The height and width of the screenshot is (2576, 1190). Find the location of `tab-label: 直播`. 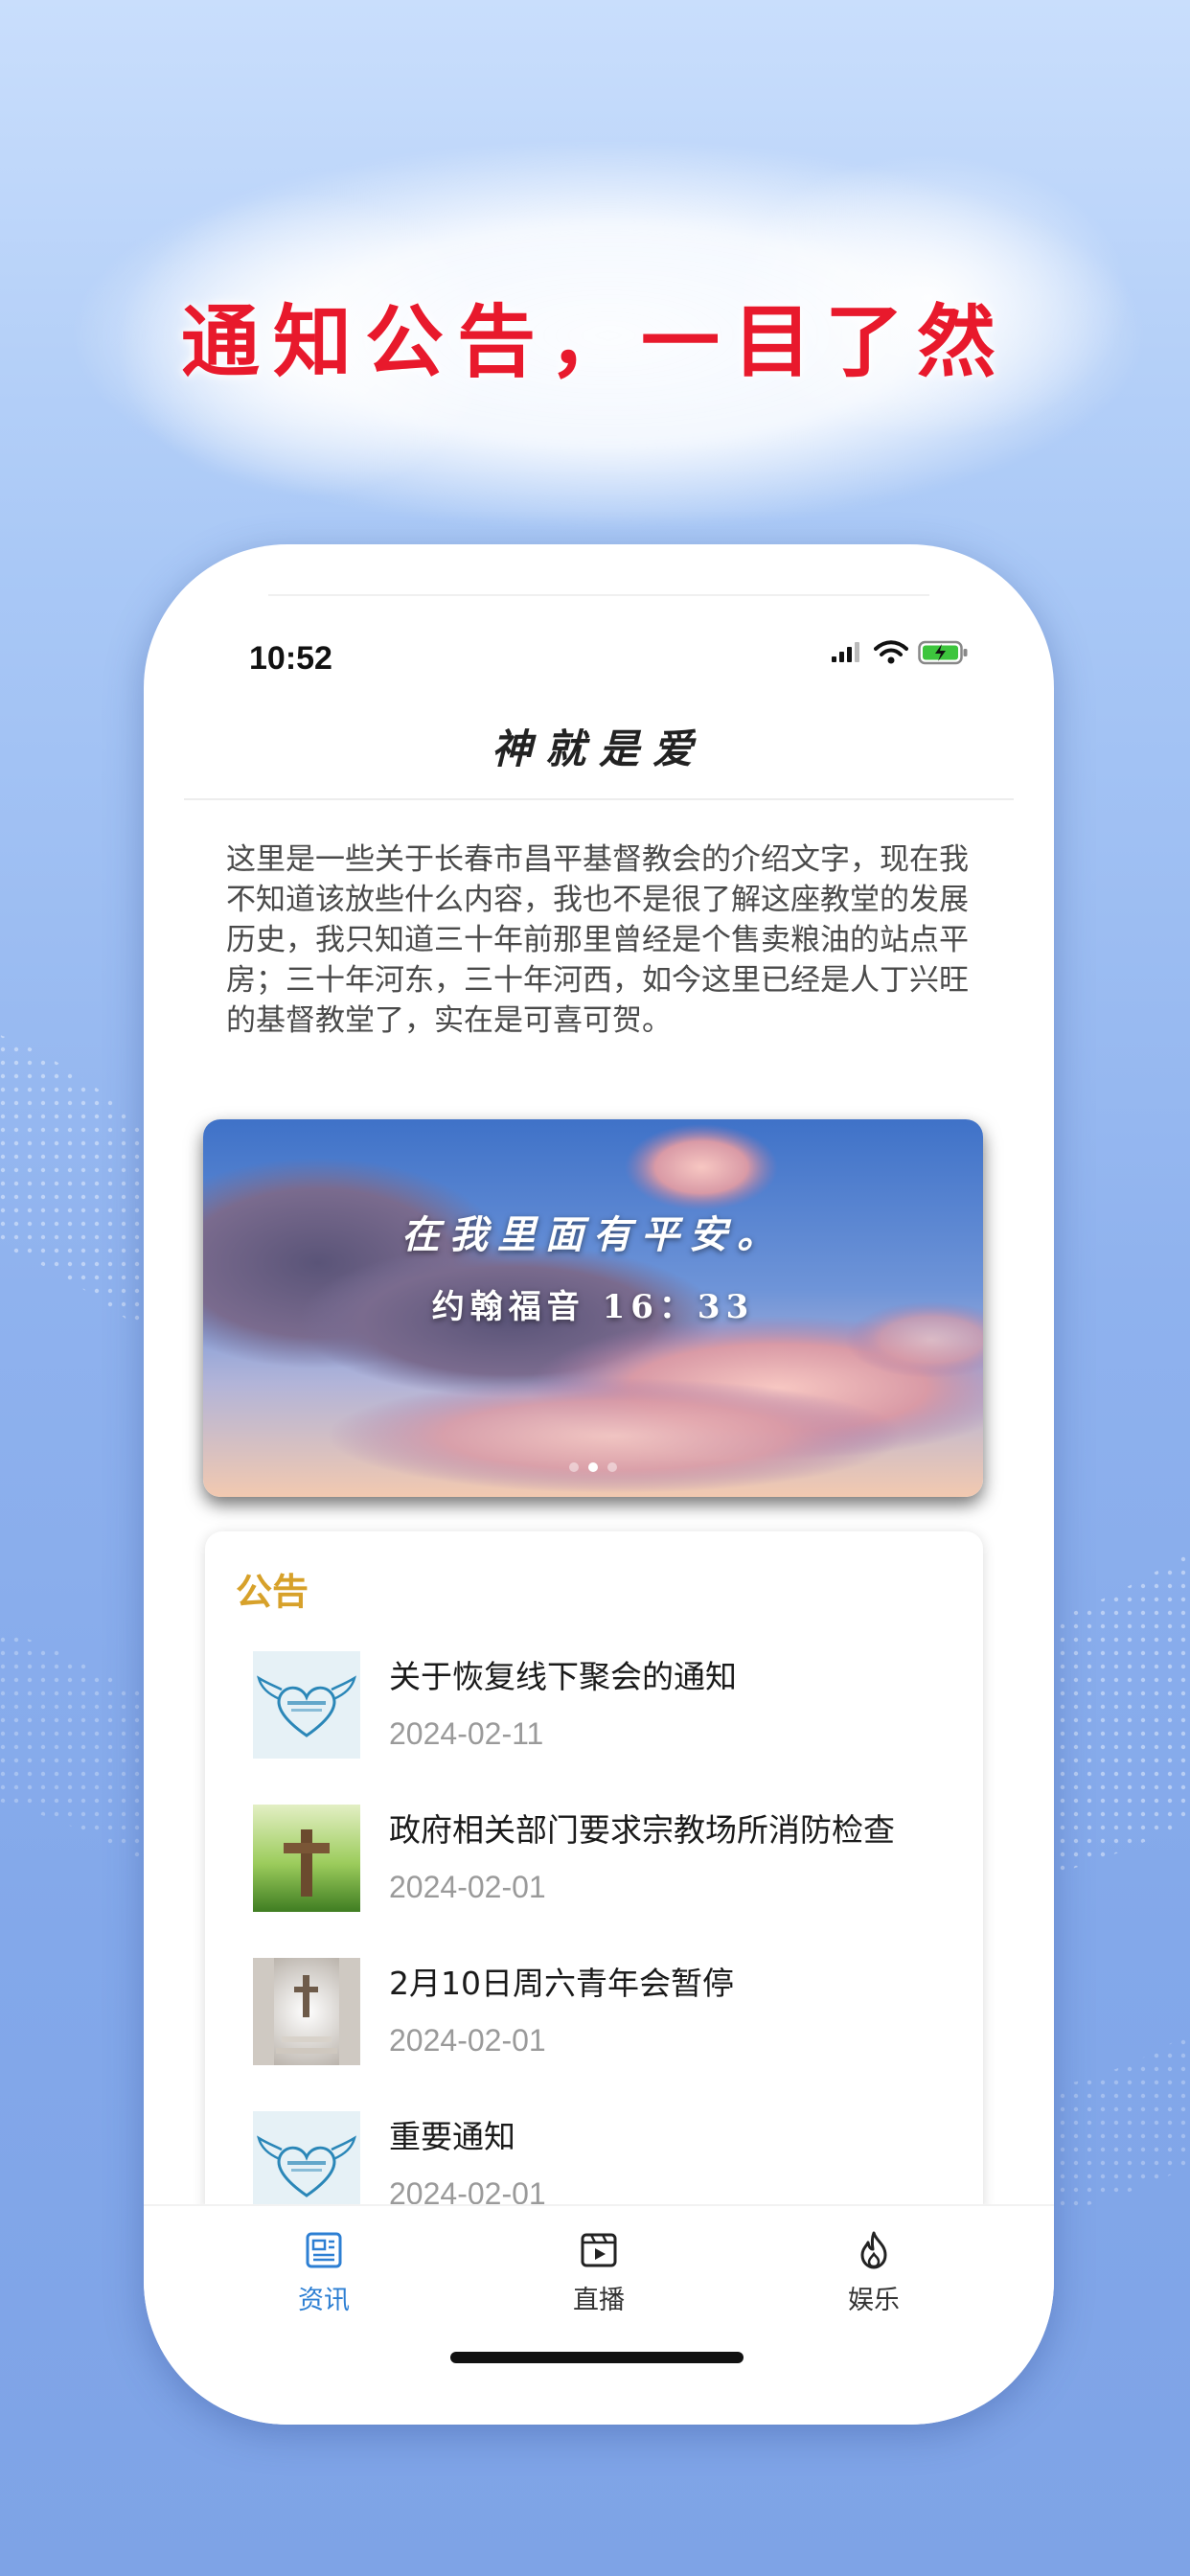

tab-label: 直播 is located at coordinates (599, 2300).